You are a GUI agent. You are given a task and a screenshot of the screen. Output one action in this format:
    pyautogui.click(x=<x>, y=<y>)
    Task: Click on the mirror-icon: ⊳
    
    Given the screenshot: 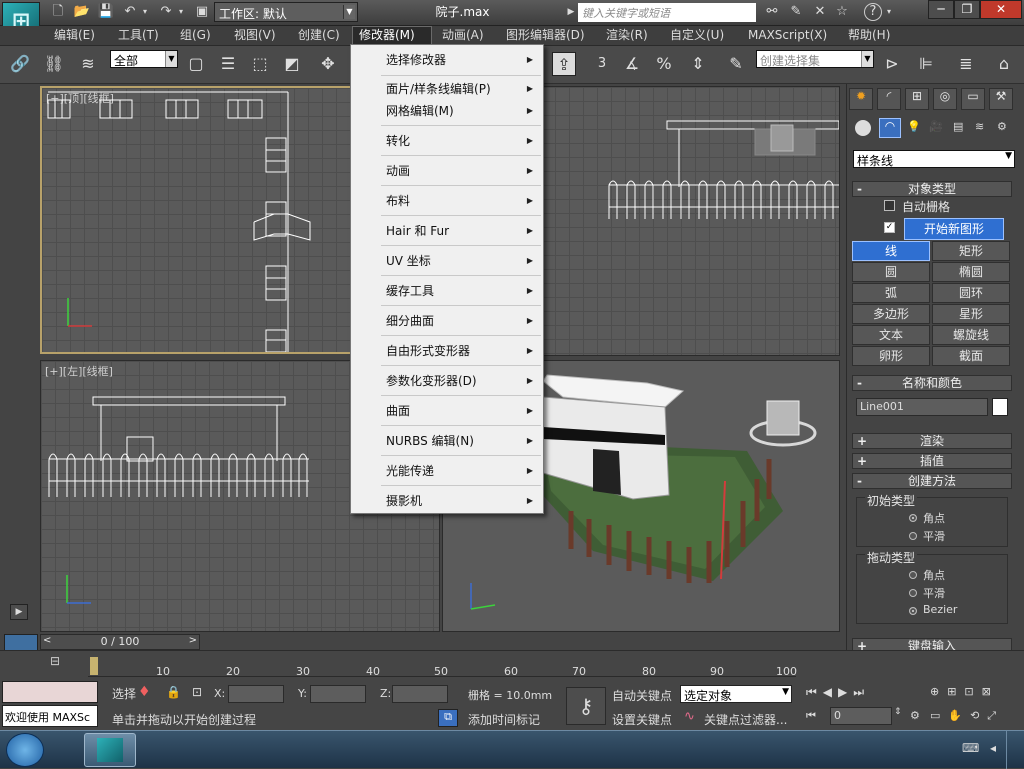 What is the action you would take?
    pyautogui.click(x=892, y=64)
    